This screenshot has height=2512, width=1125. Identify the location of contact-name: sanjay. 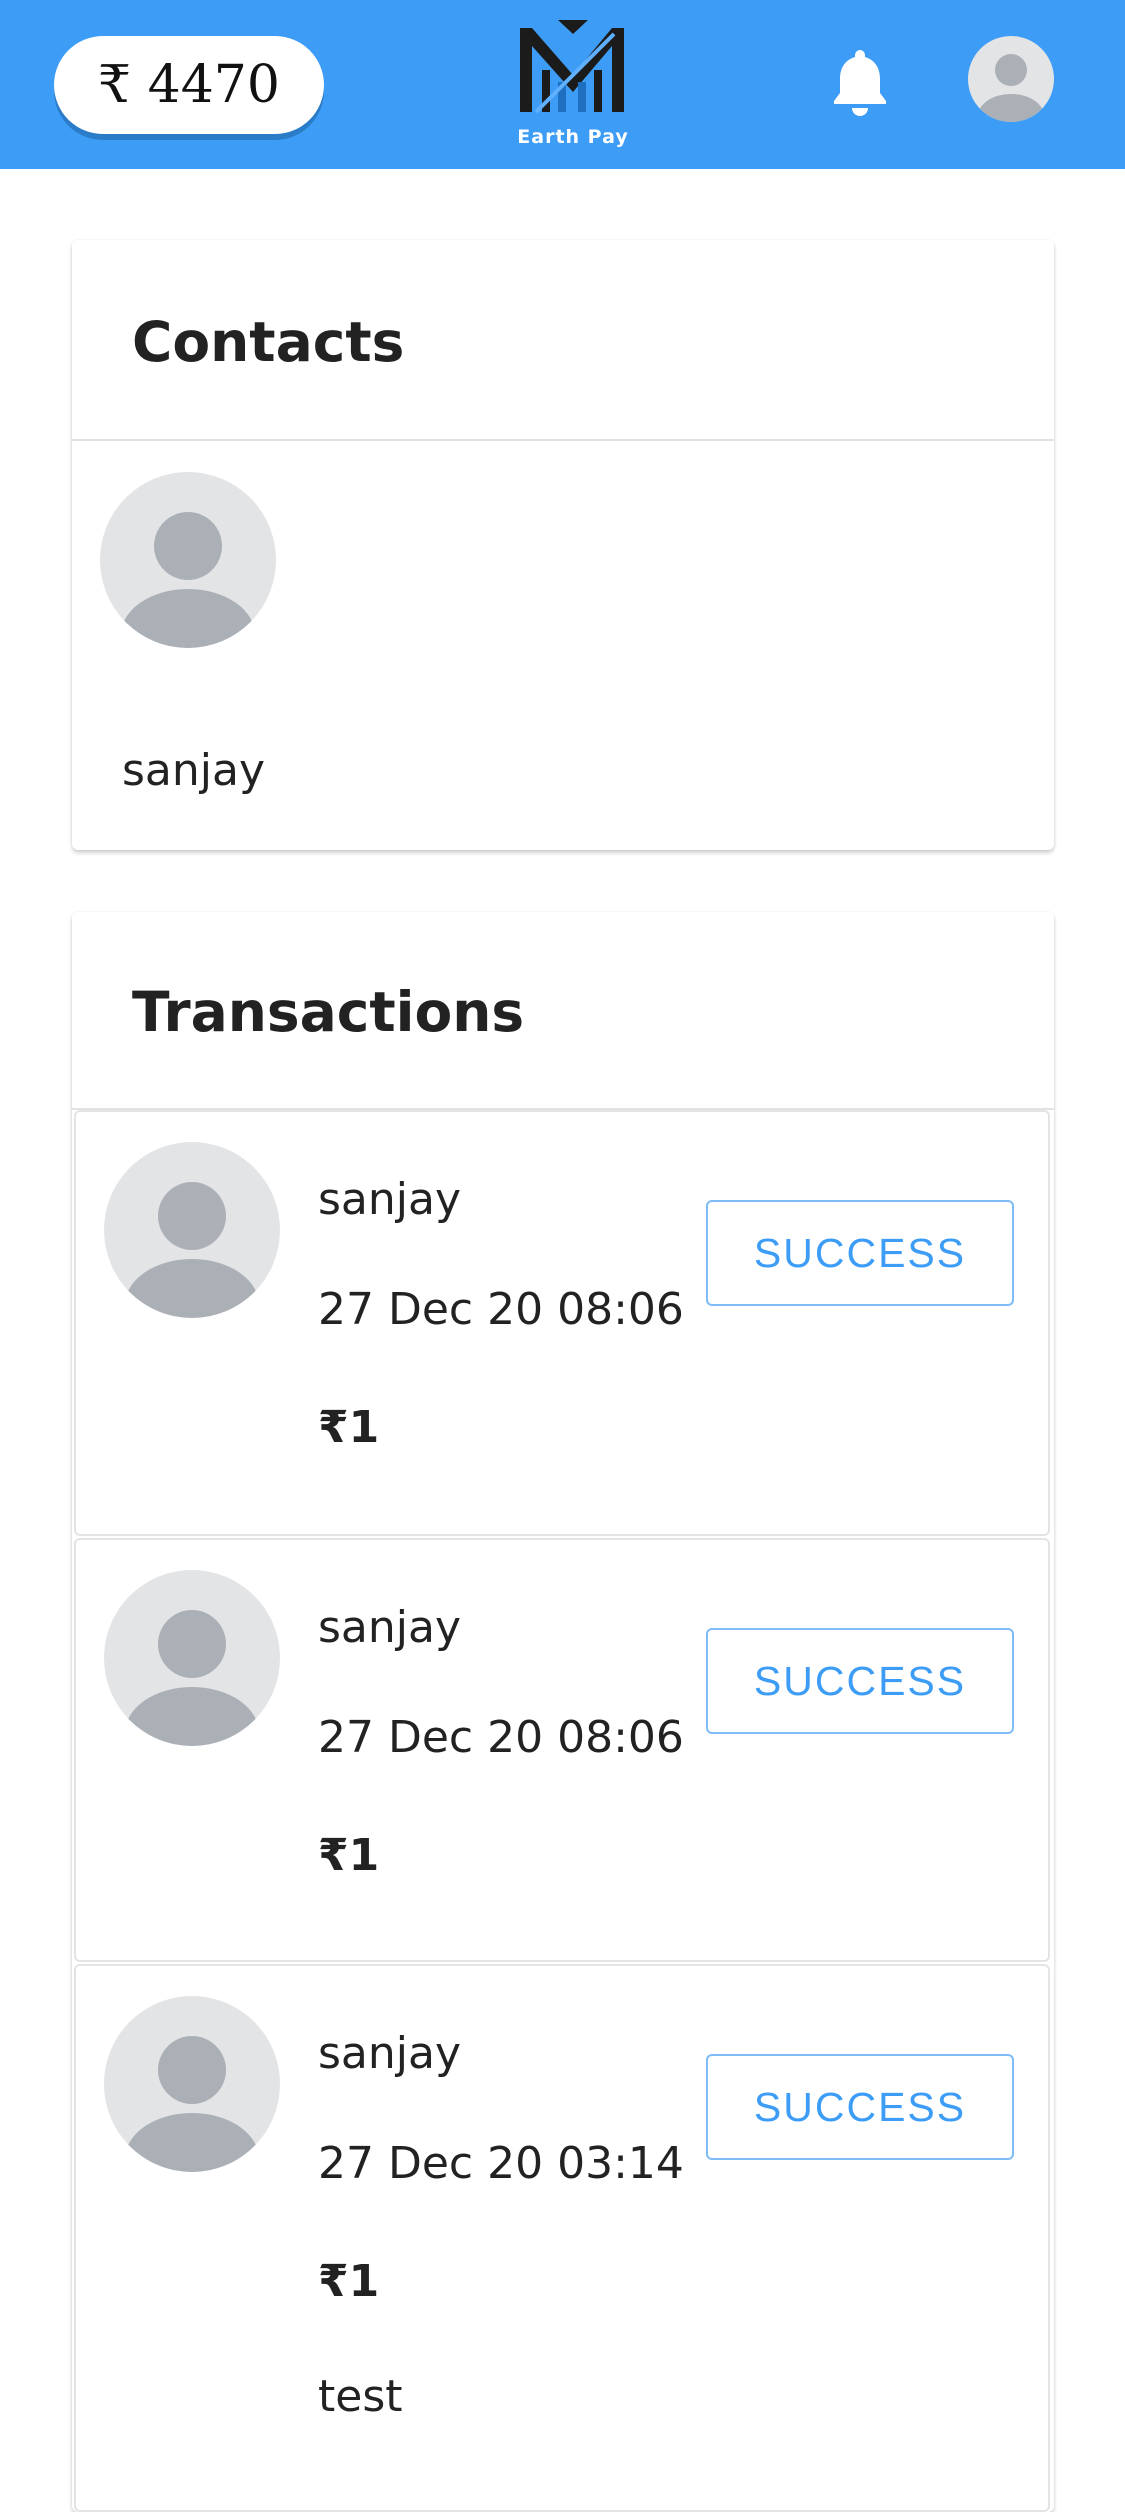
(193, 770).